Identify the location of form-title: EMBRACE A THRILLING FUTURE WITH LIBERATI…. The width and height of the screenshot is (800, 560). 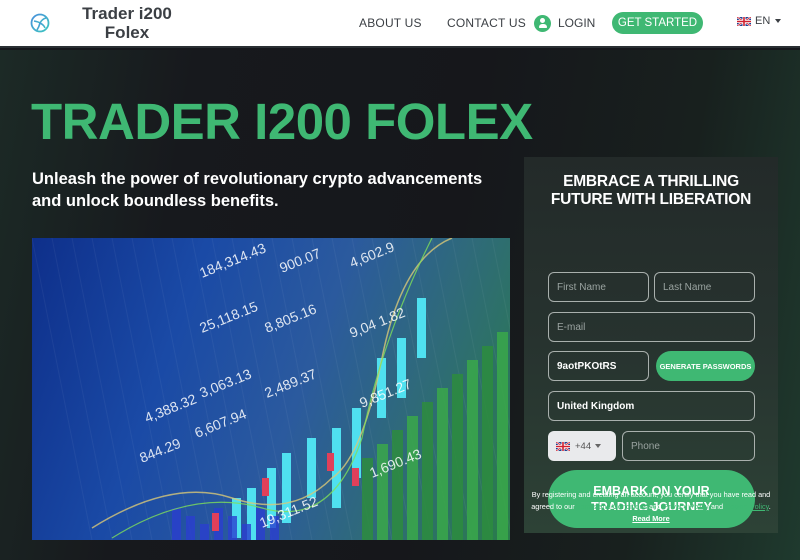
(651, 191).